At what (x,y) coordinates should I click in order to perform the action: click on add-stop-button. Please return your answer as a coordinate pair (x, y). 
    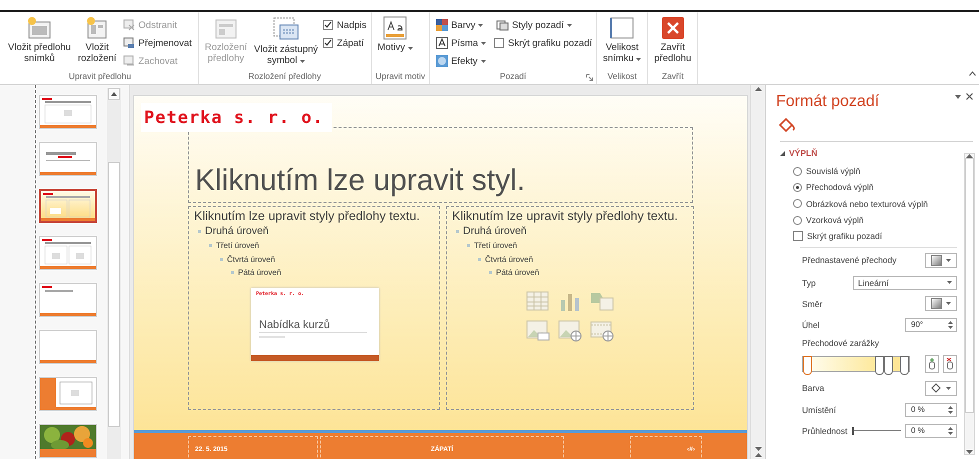
    Looking at the image, I should click on (932, 364).